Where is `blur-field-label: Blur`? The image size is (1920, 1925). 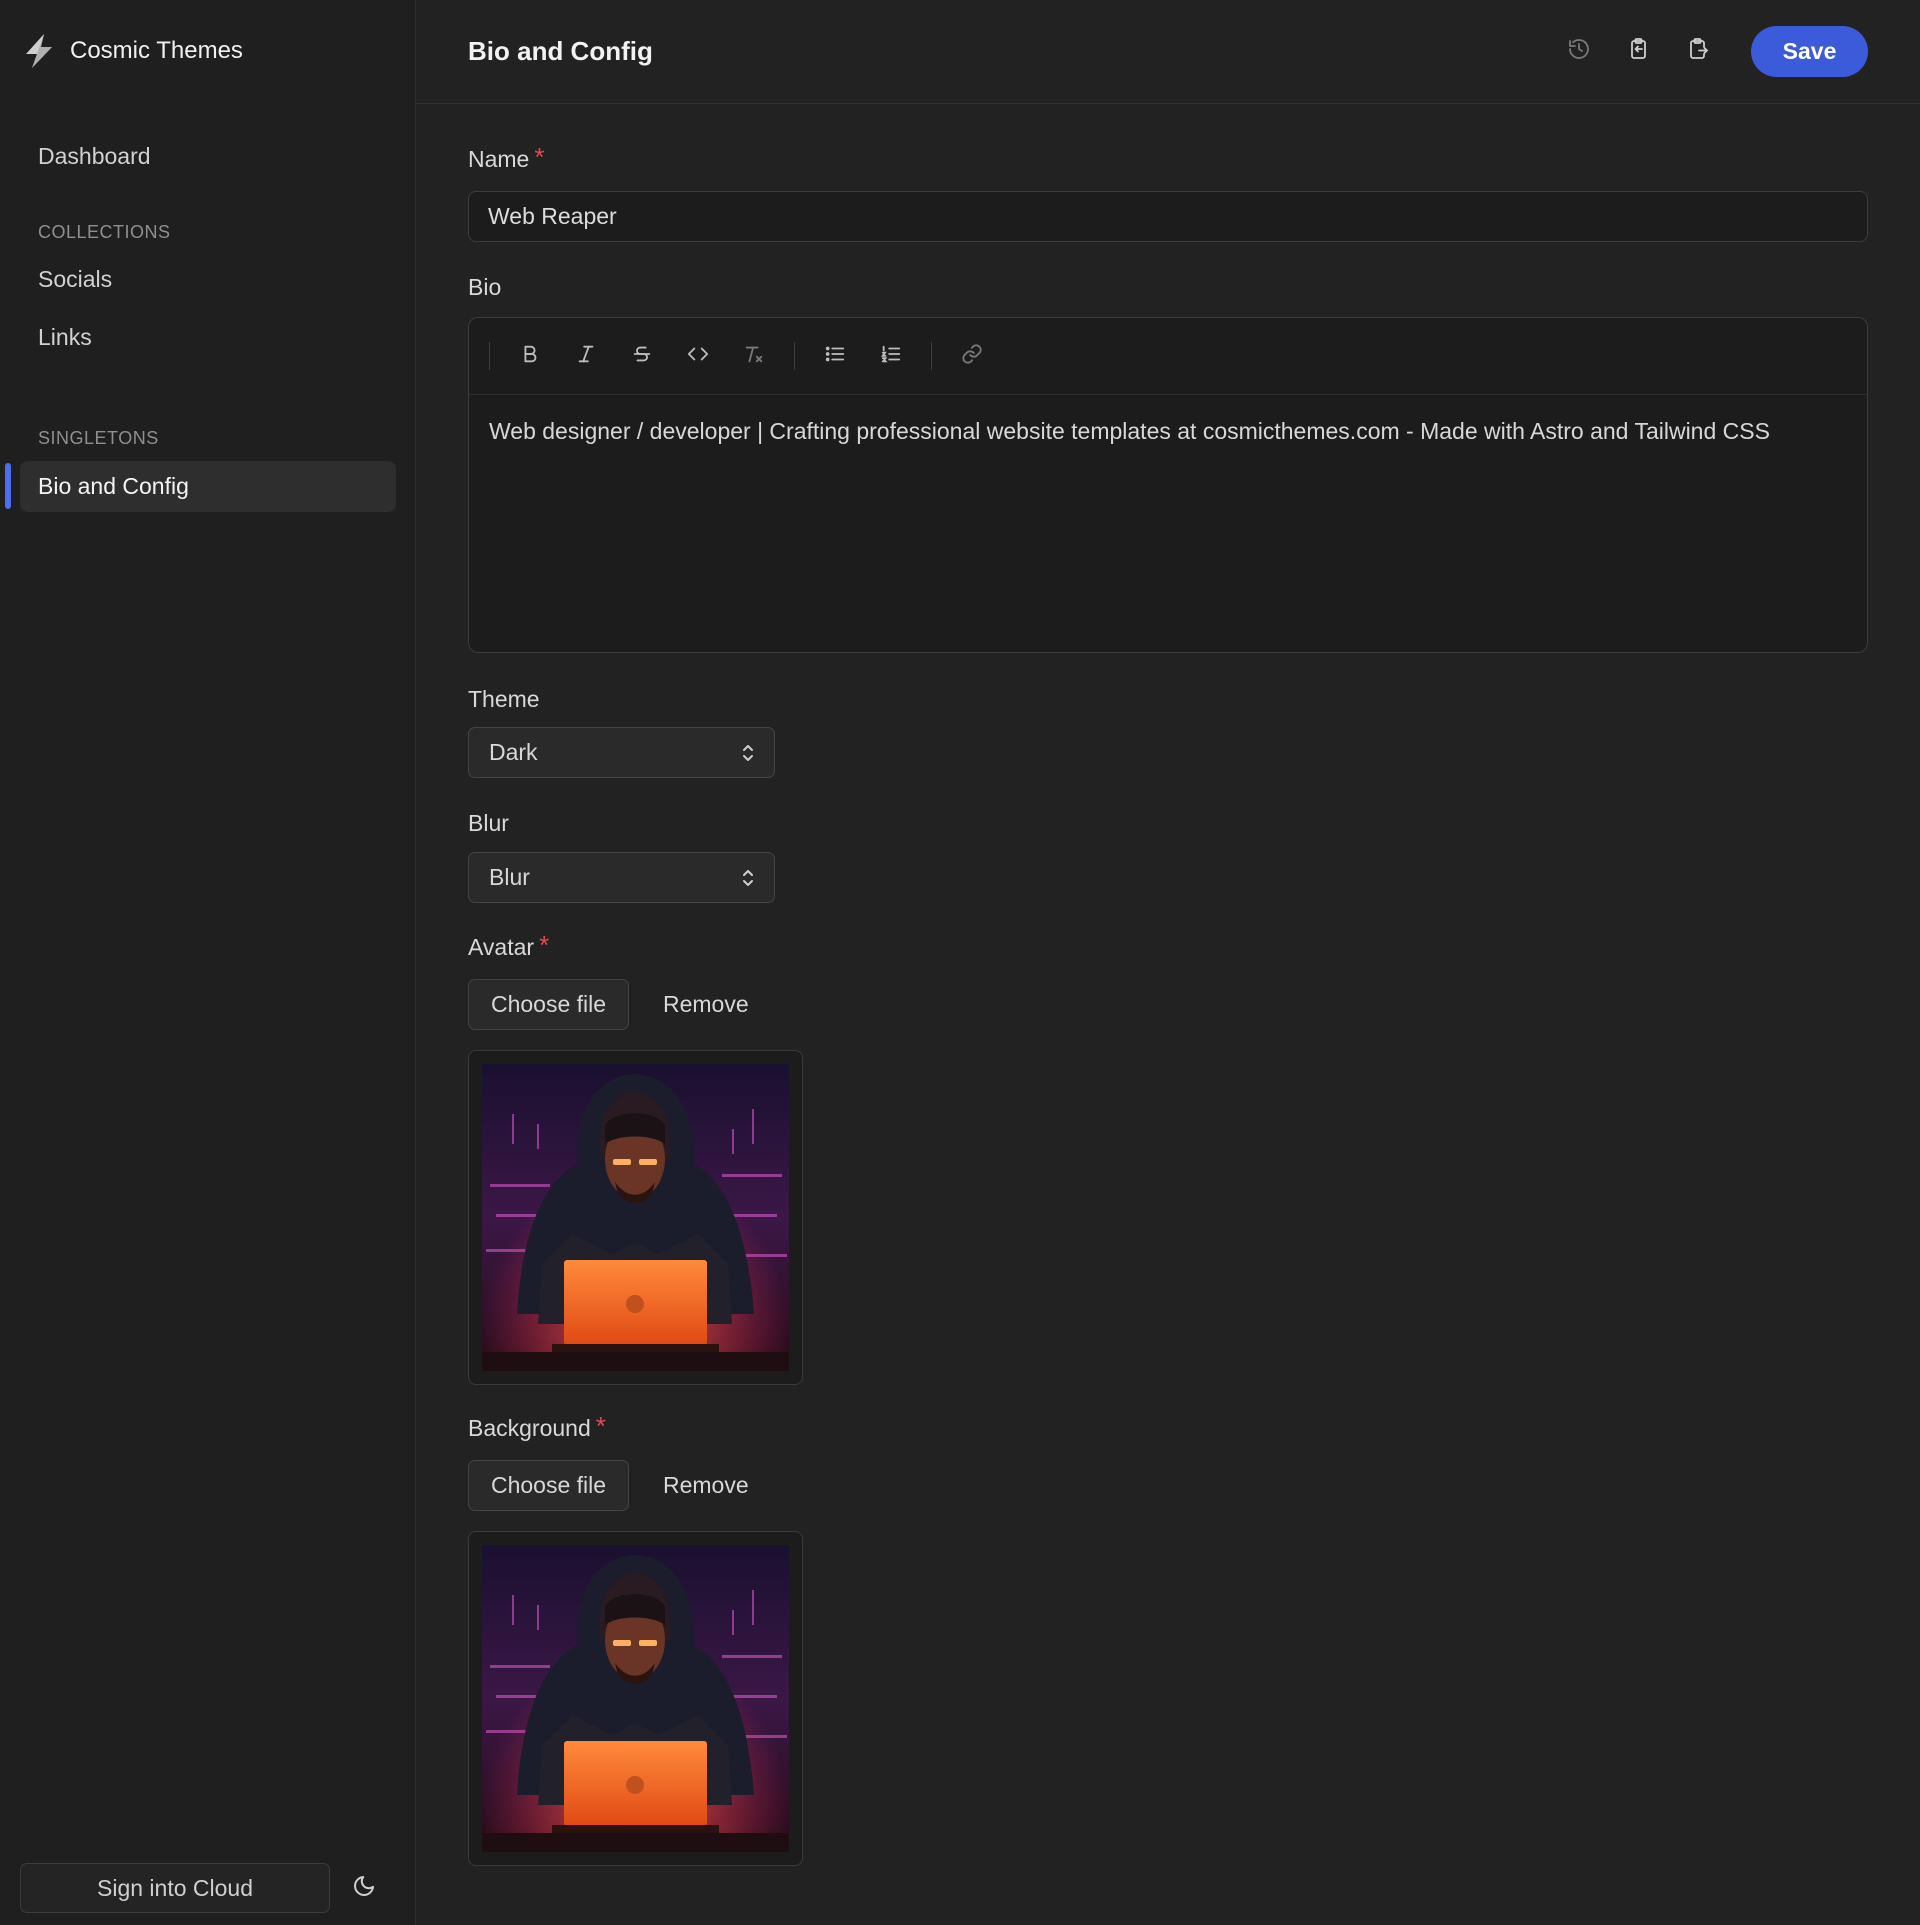
blur-field-label: Blur is located at coordinates (488, 823).